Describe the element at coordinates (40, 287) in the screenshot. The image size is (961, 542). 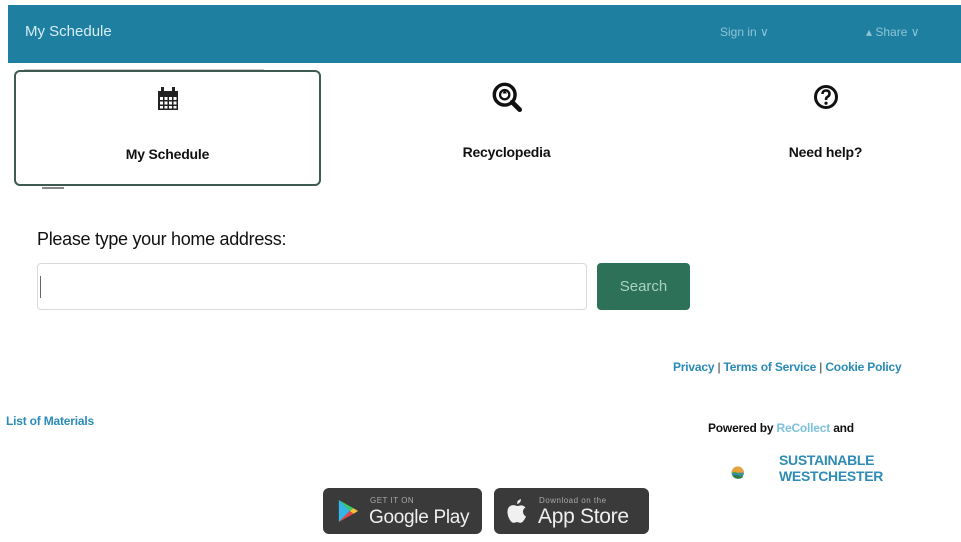
I see `text-caret` at that location.